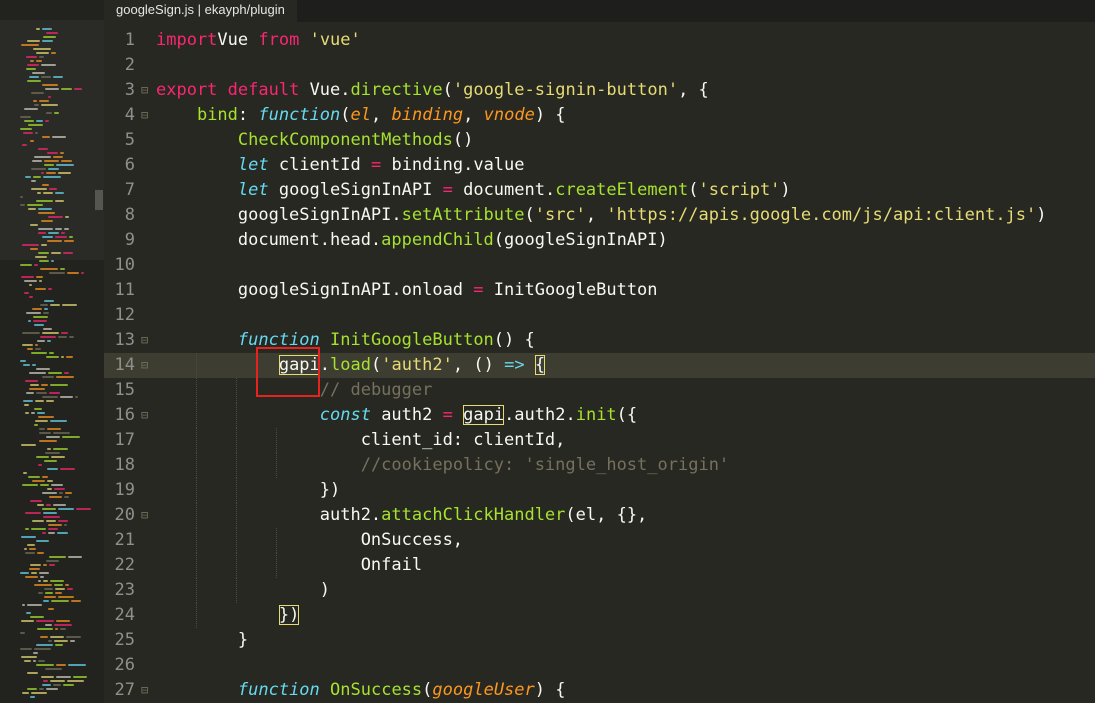  What do you see at coordinates (599, 265) in the screenshot?
I see `code-line: 10` at bounding box center [599, 265].